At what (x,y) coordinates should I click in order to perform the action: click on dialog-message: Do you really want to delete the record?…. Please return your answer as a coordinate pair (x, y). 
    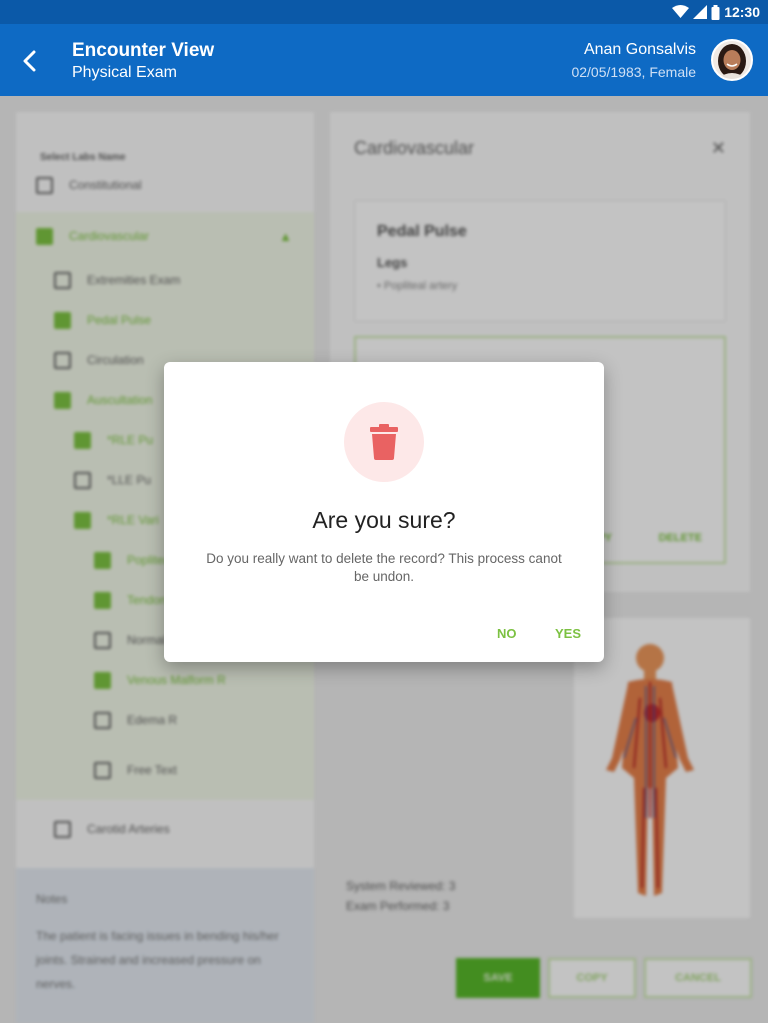
    Looking at the image, I should click on (384, 567).